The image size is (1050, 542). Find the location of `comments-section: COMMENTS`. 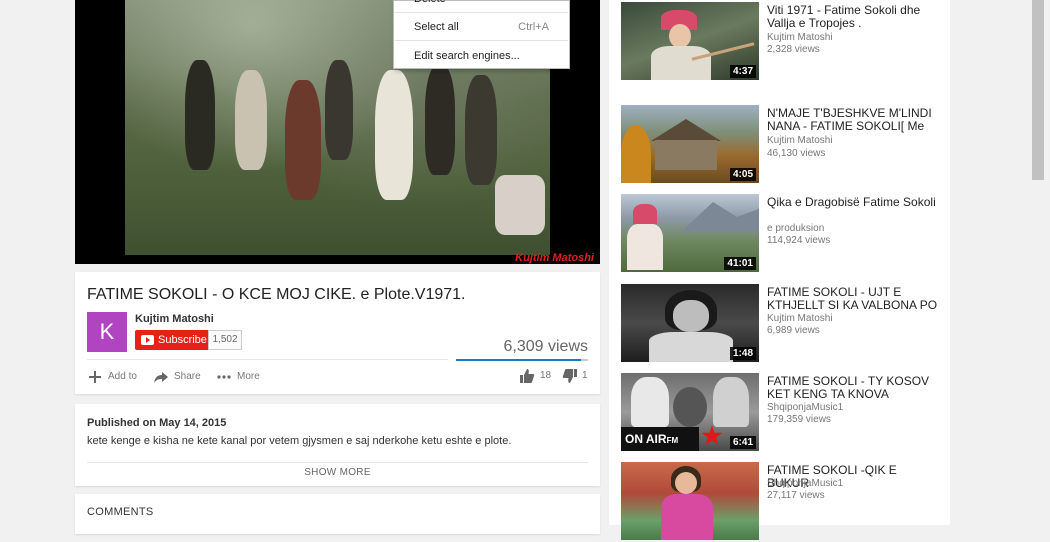

comments-section: COMMENTS is located at coordinates (337, 514).